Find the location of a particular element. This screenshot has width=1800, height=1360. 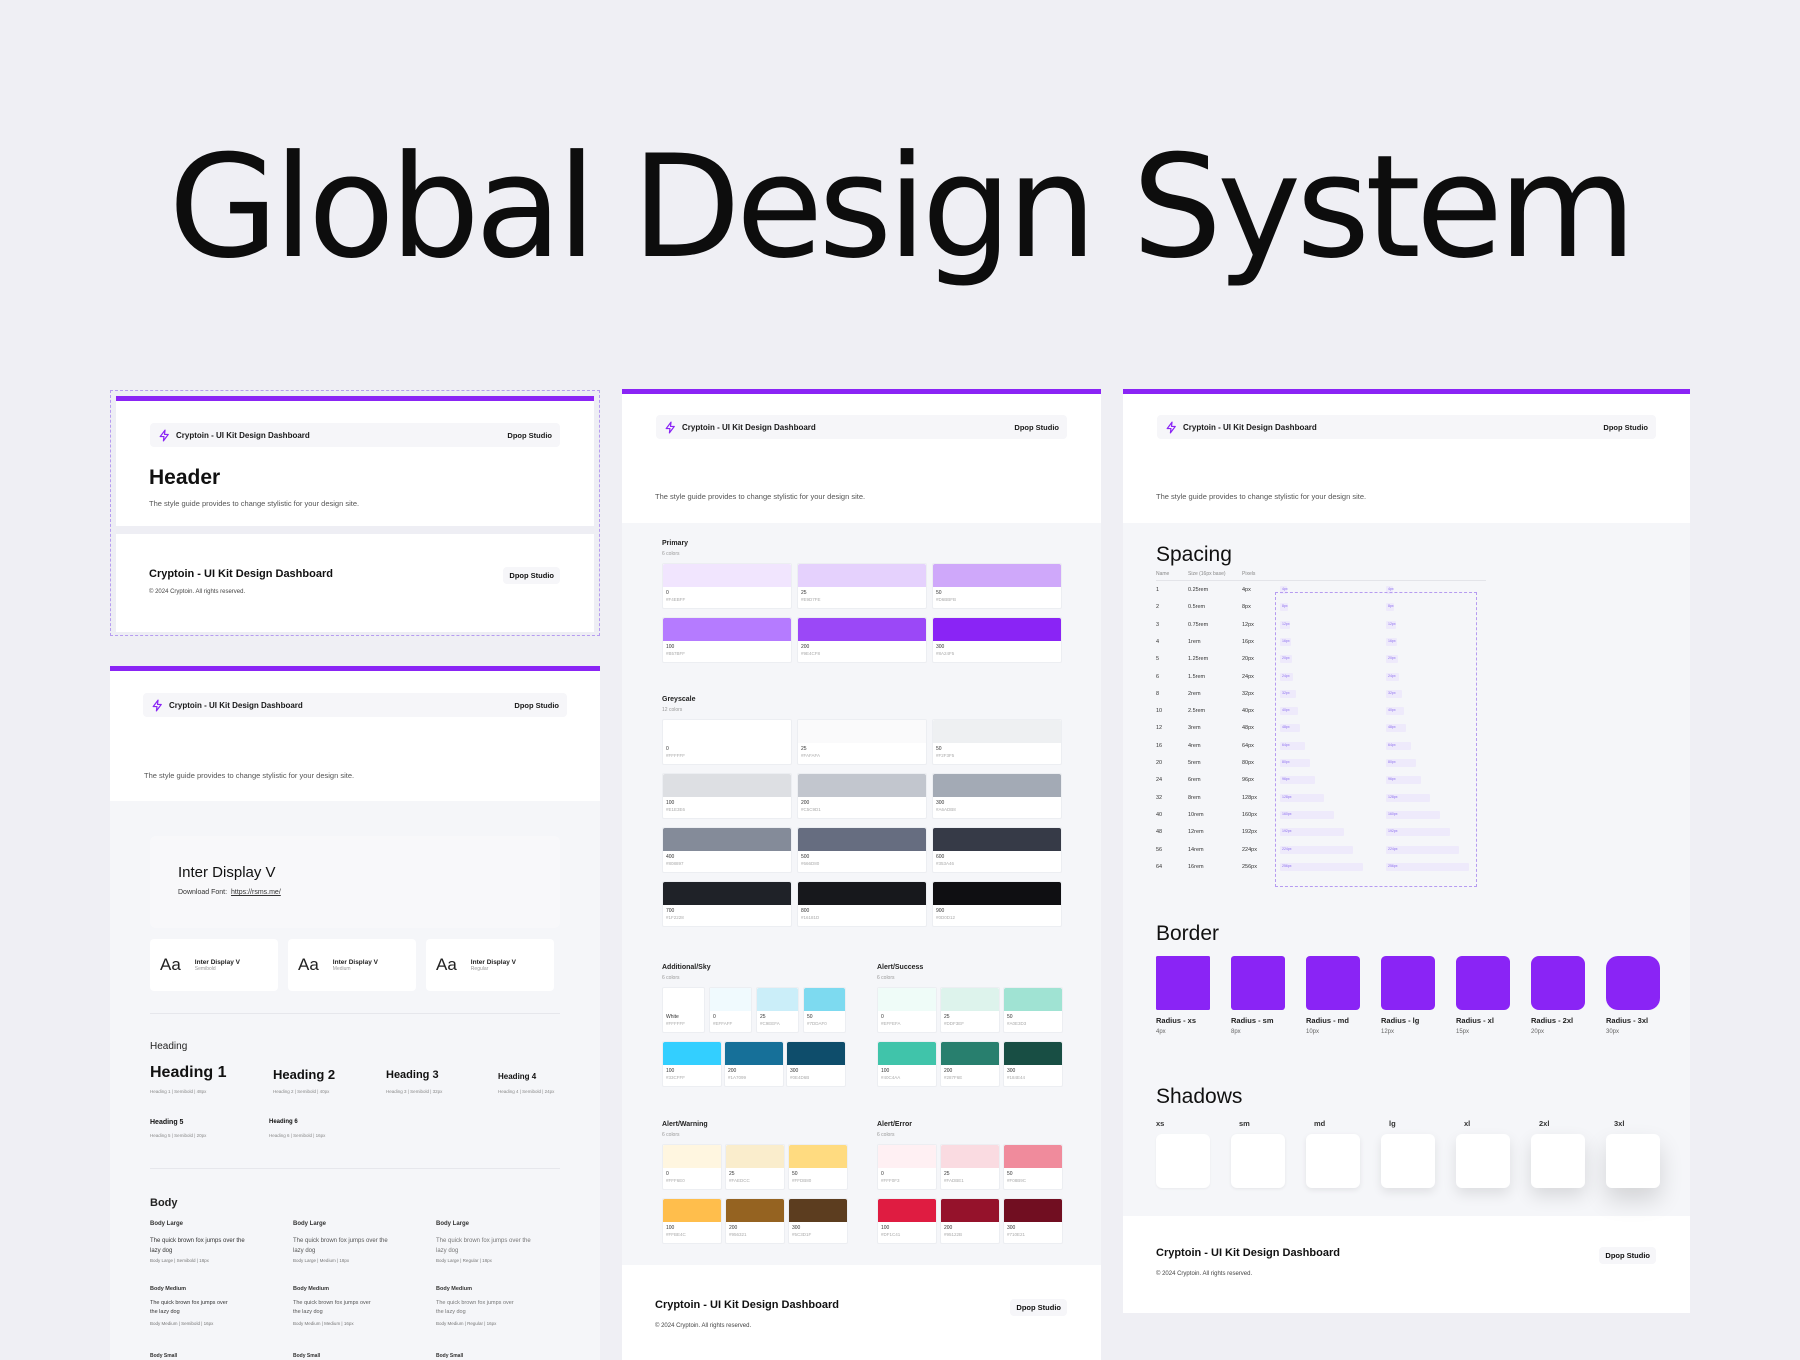

color-swatch: 0 #EFFEFA is located at coordinates (907, 1010).